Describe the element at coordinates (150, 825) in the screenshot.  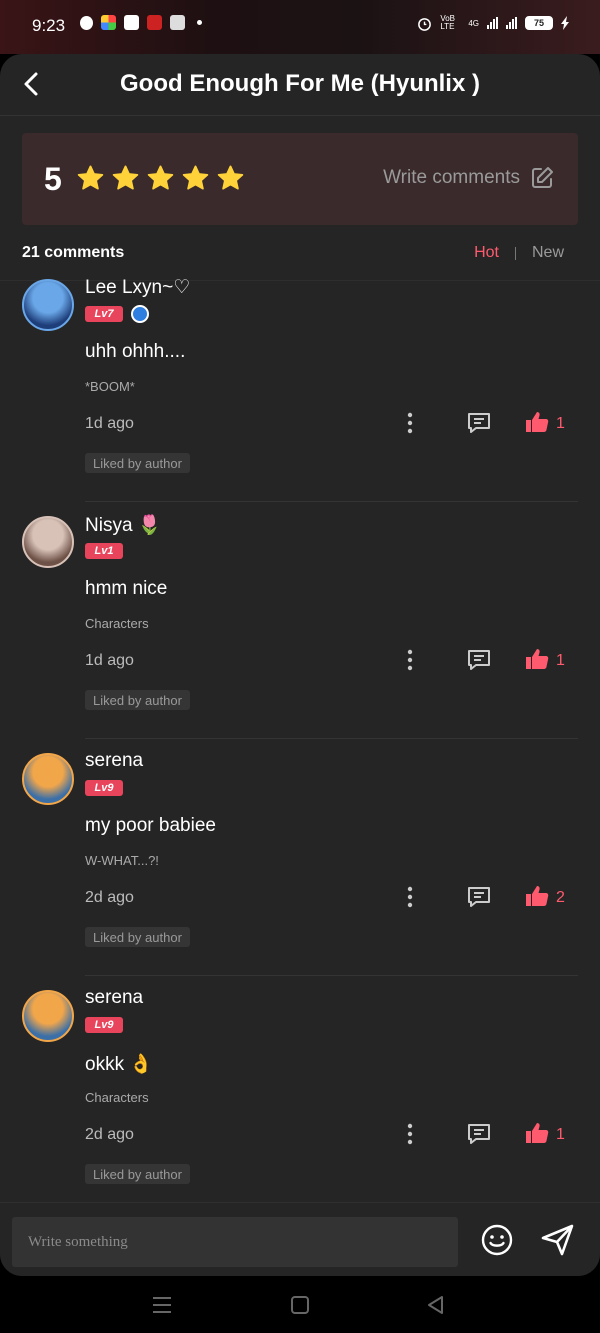
I see `comment-text: my poor babiee` at that location.